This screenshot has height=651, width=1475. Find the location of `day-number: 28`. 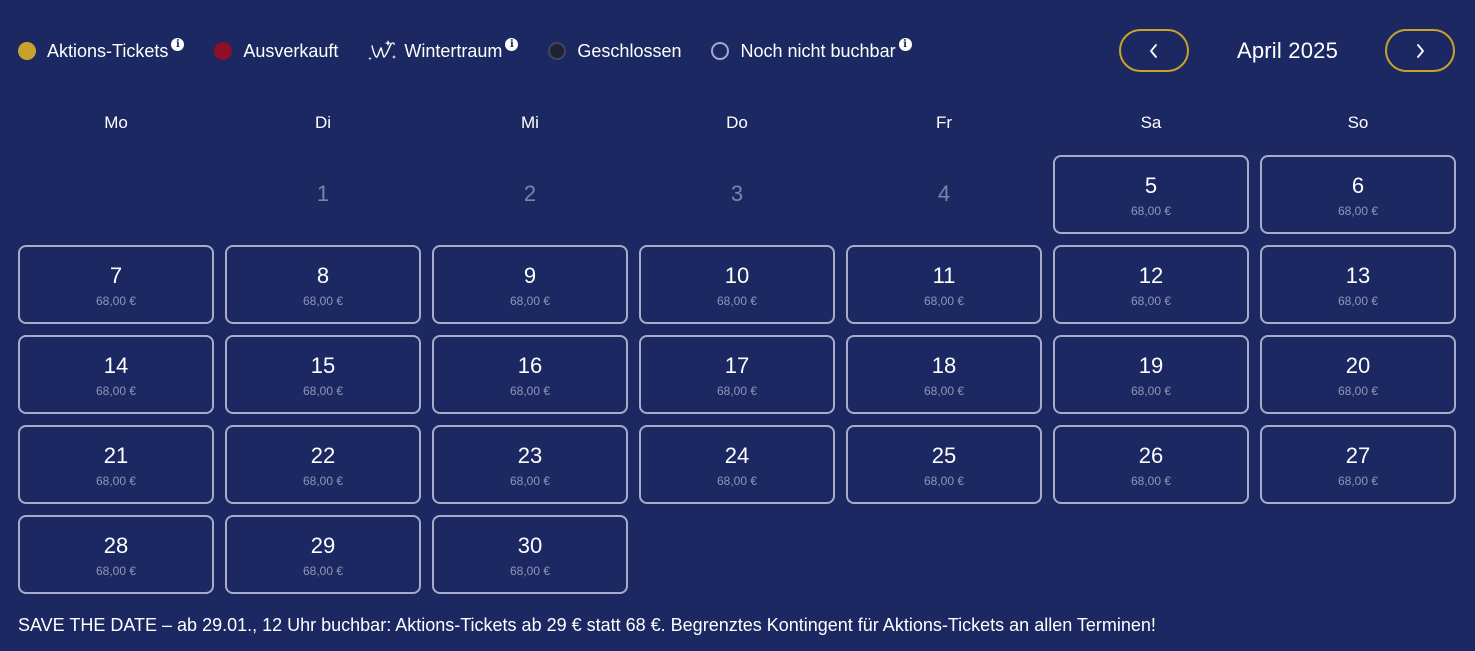

day-number: 28 is located at coordinates (116, 545).